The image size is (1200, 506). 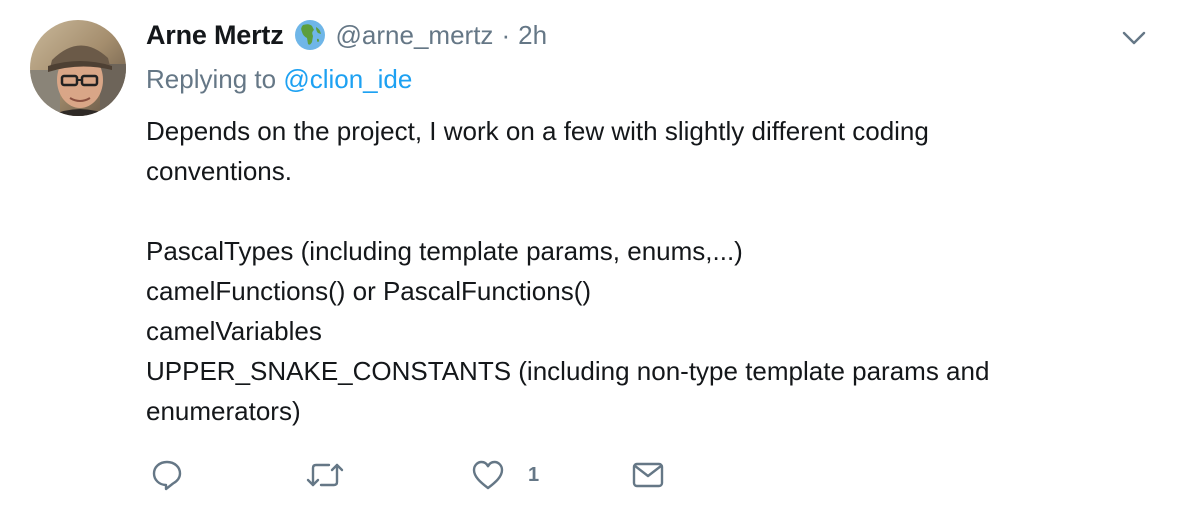 I want to click on reply-button, so click(x=167, y=475).